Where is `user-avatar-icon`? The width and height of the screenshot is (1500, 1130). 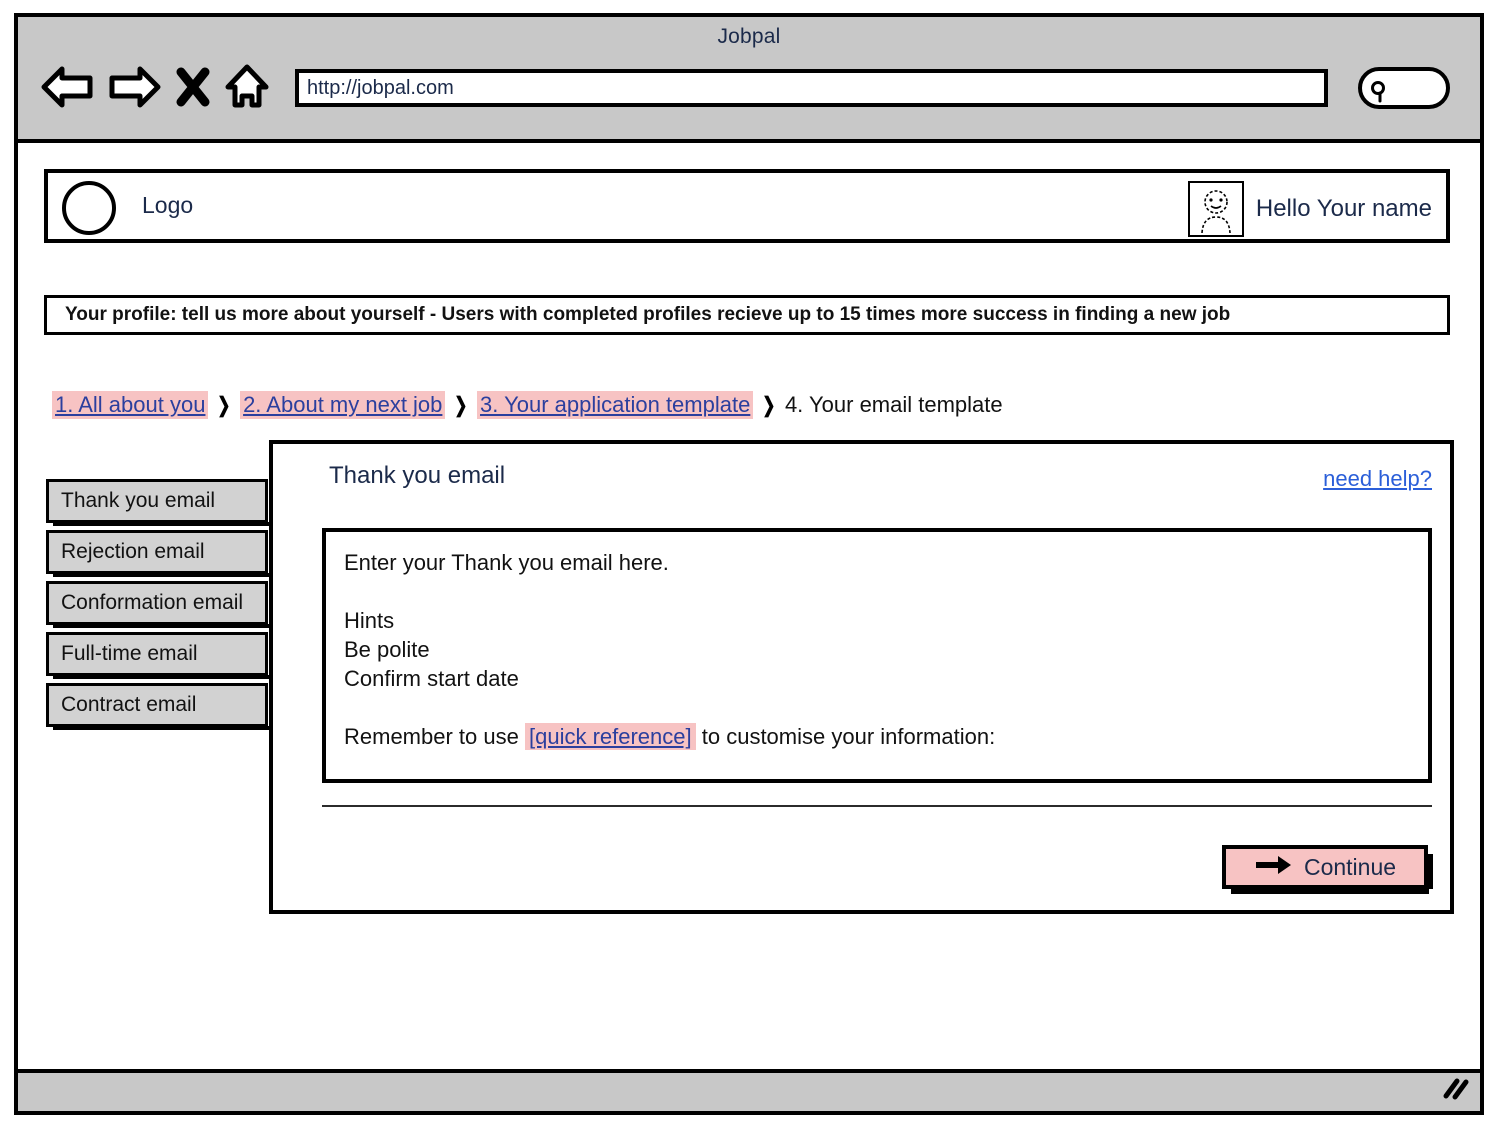 user-avatar-icon is located at coordinates (1215, 209).